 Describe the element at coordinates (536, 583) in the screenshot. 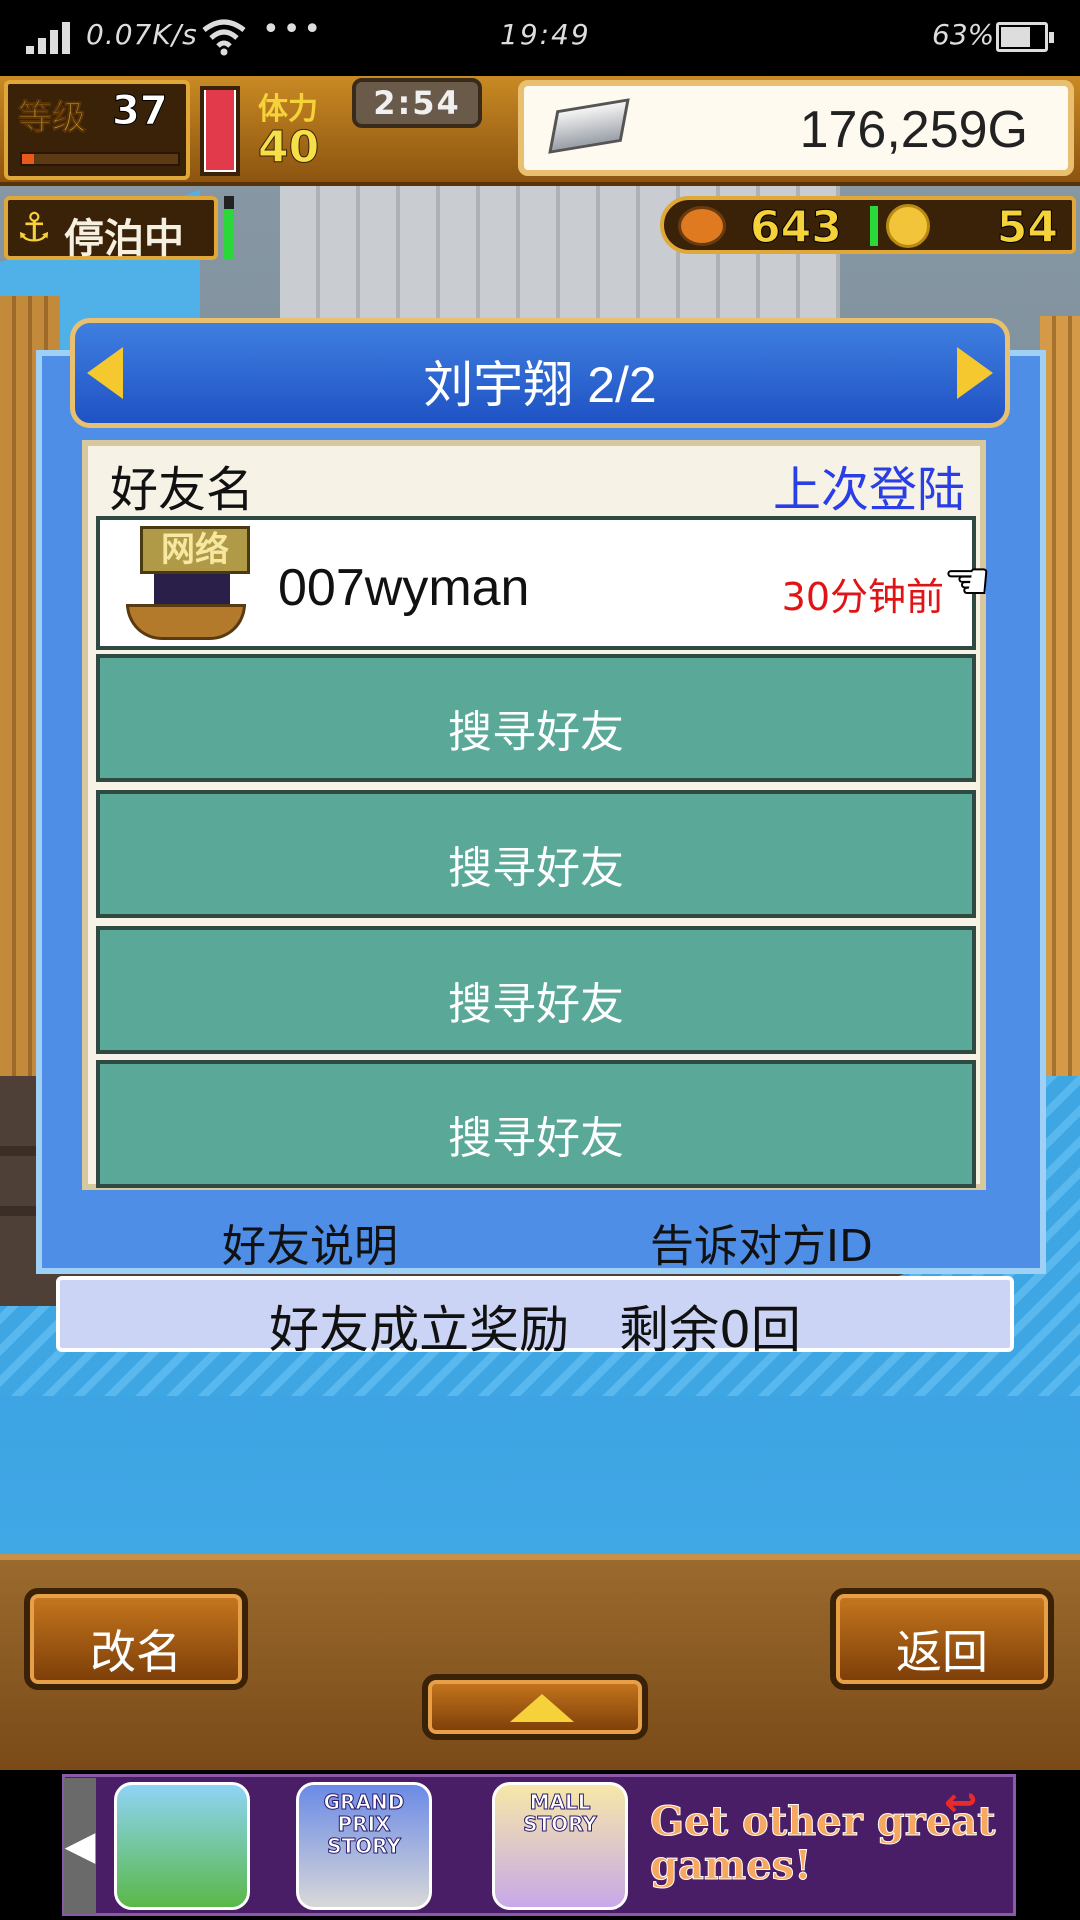

I see `friend-row: 网络 007wyman 30分钟前` at that location.